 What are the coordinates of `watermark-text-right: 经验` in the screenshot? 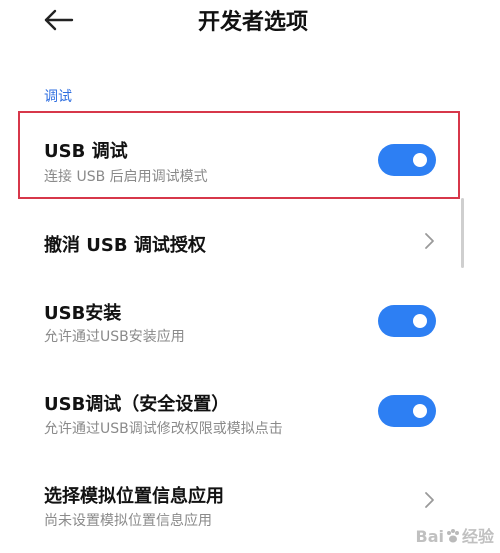 It's located at (477, 536).